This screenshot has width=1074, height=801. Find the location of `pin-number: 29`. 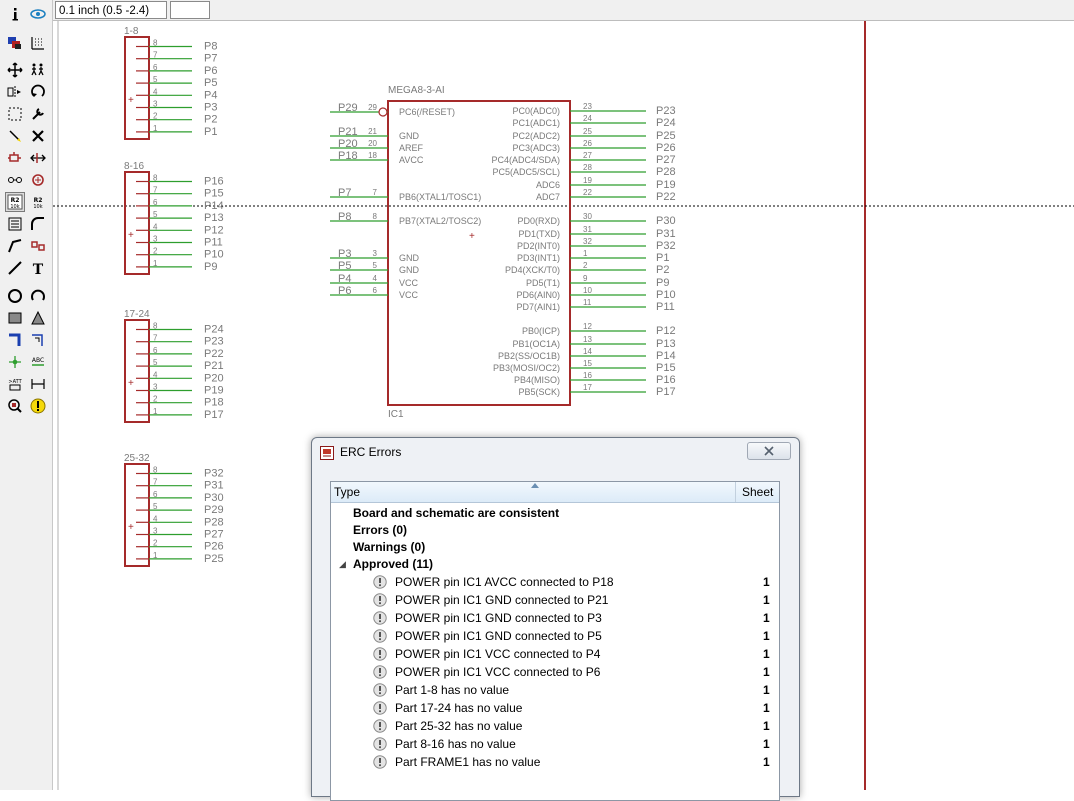

pin-number: 29 is located at coordinates (372, 107).